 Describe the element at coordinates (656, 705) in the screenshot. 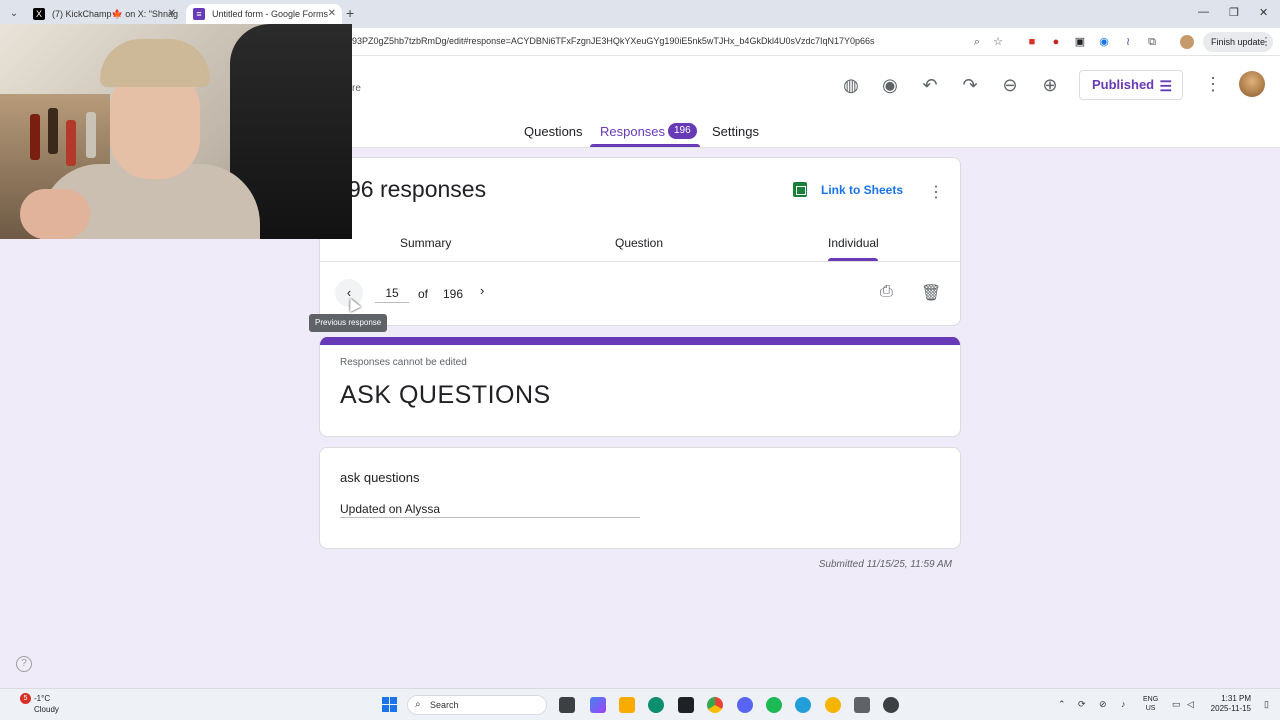

I see `edge-icon` at that location.